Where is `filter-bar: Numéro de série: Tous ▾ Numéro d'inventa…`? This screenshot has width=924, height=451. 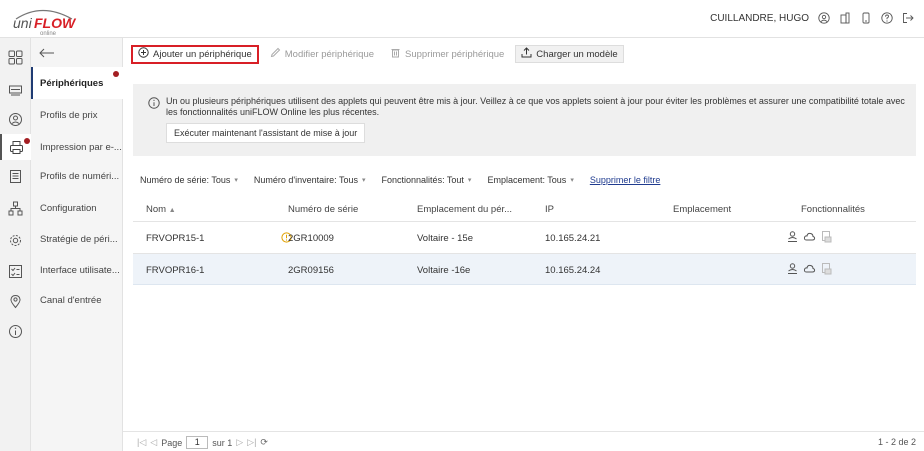
filter-bar: Numéro de série: Tous ▾ Numéro d'inventa… is located at coordinates (400, 180).